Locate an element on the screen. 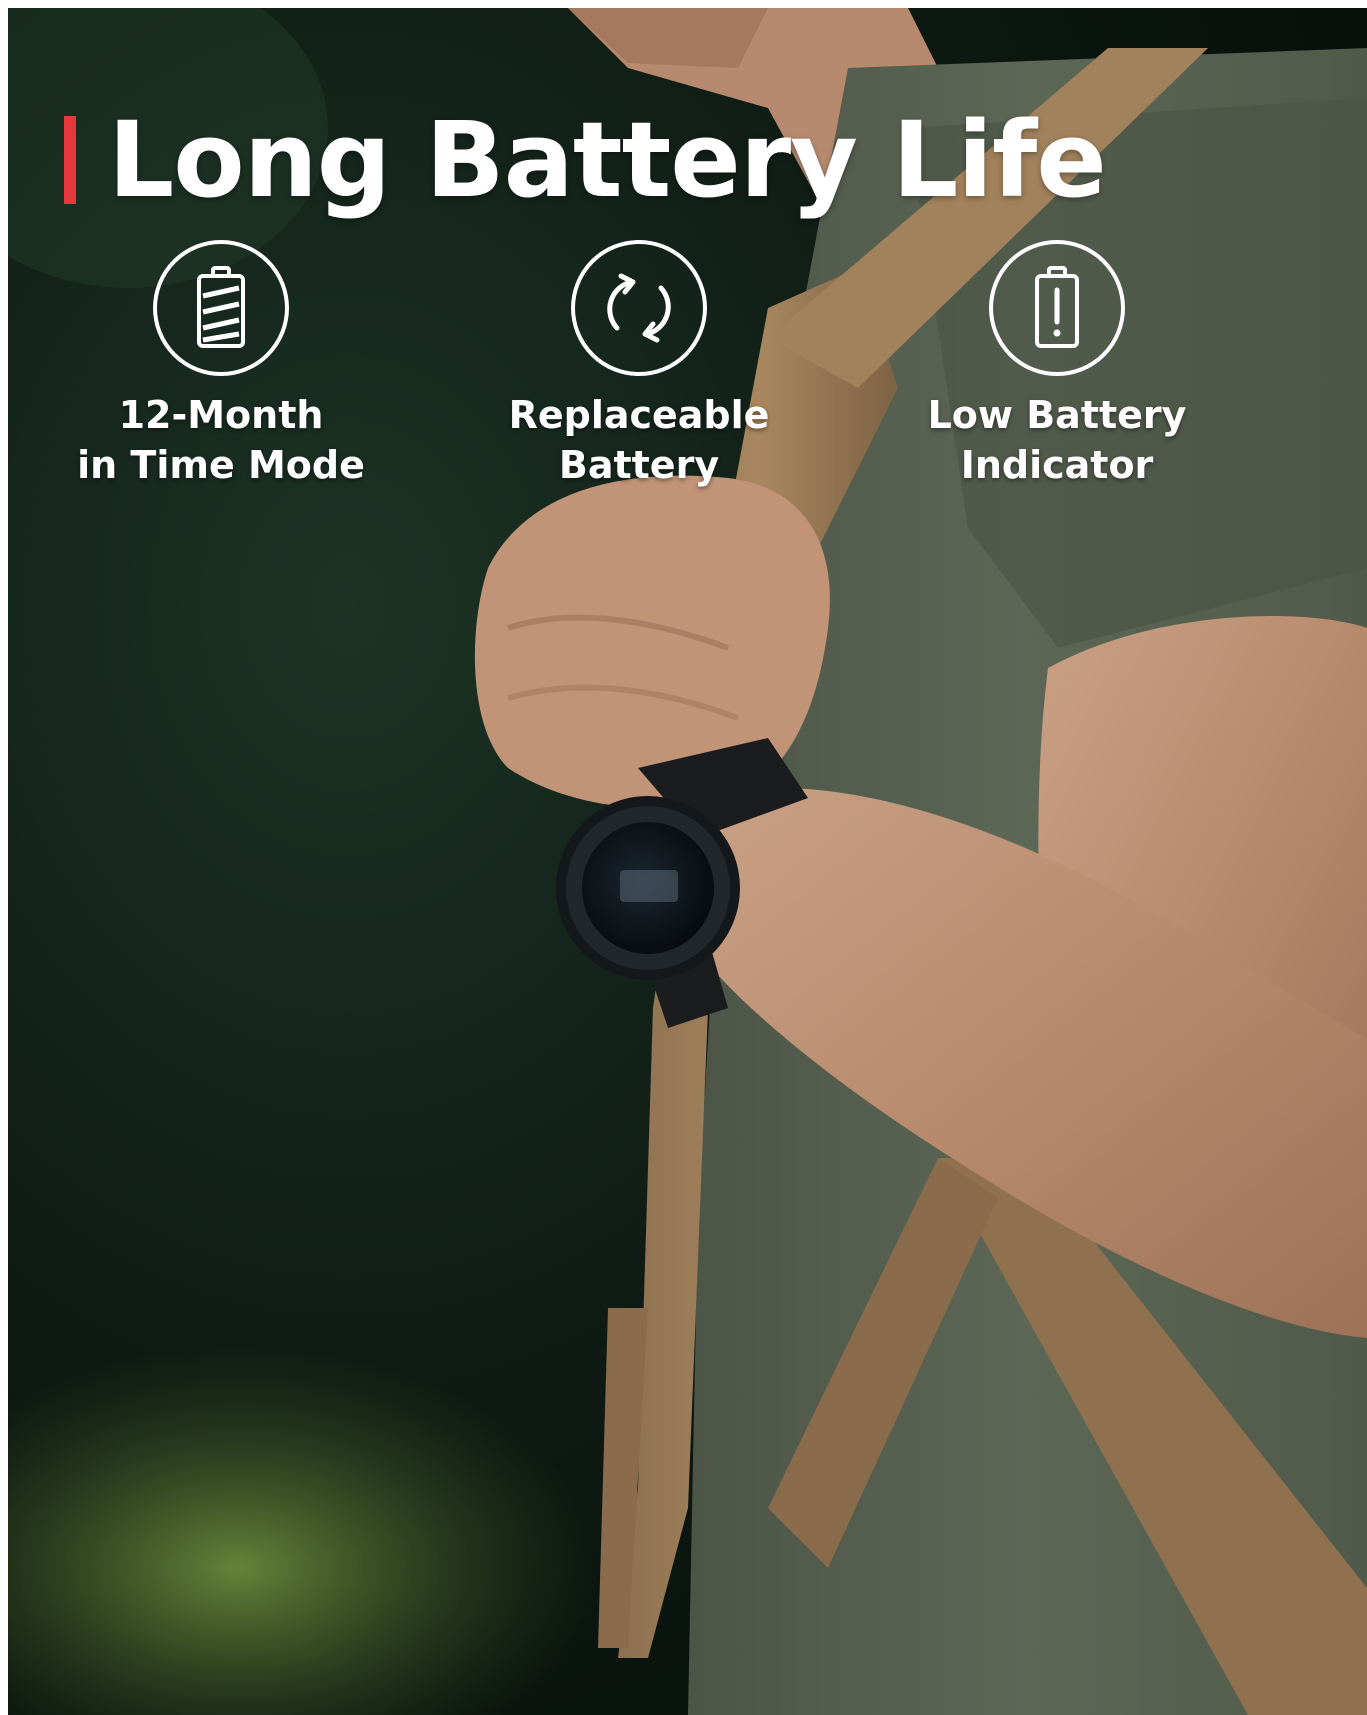 The height and width of the screenshot is (1715, 1367). page-title: Long Battery Life is located at coordinates (607, 160).